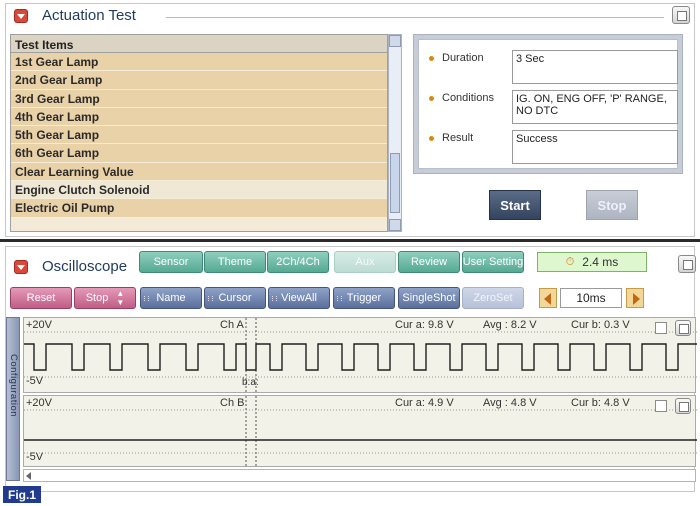  I want to click on name-button: Name, so click(171, 298).